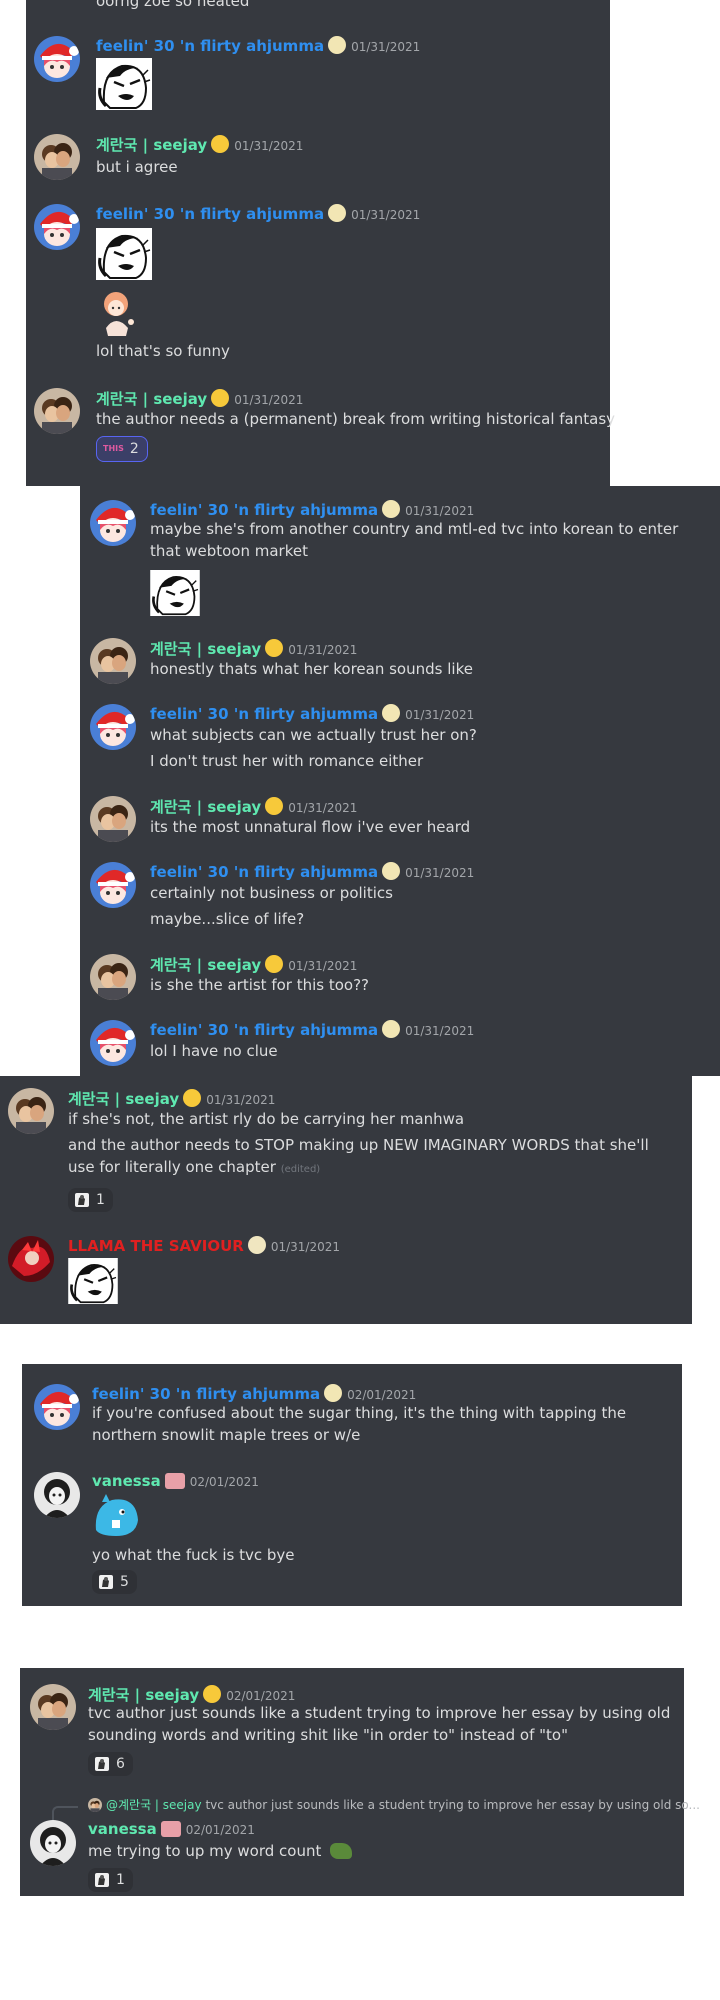 The height and width of the screenshot is (2000, 720). What do you see at coordinates (260, 985) in the screenshot?
I see `message-text: is she the artist for this too??` at bounding box center [260, 985].